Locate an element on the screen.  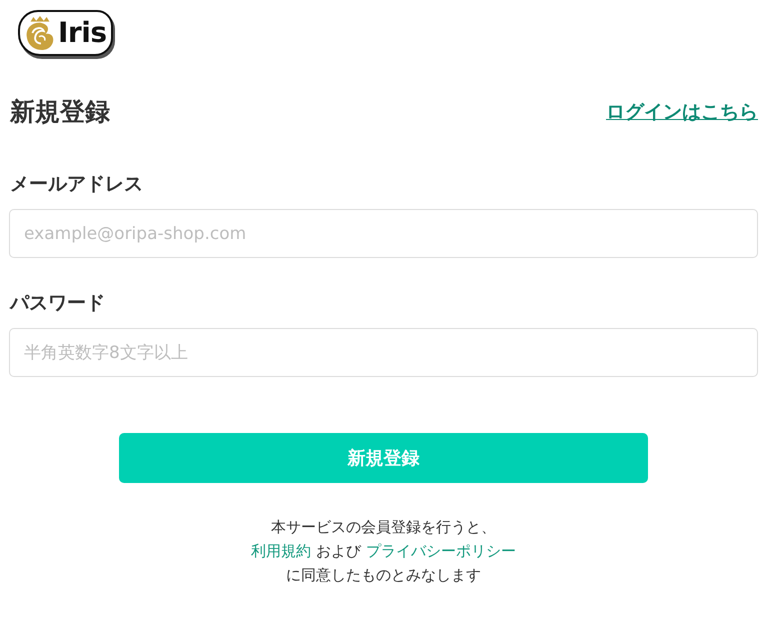
input-field: 半角英数字8文字以上 is located at coordinates (383, 352).